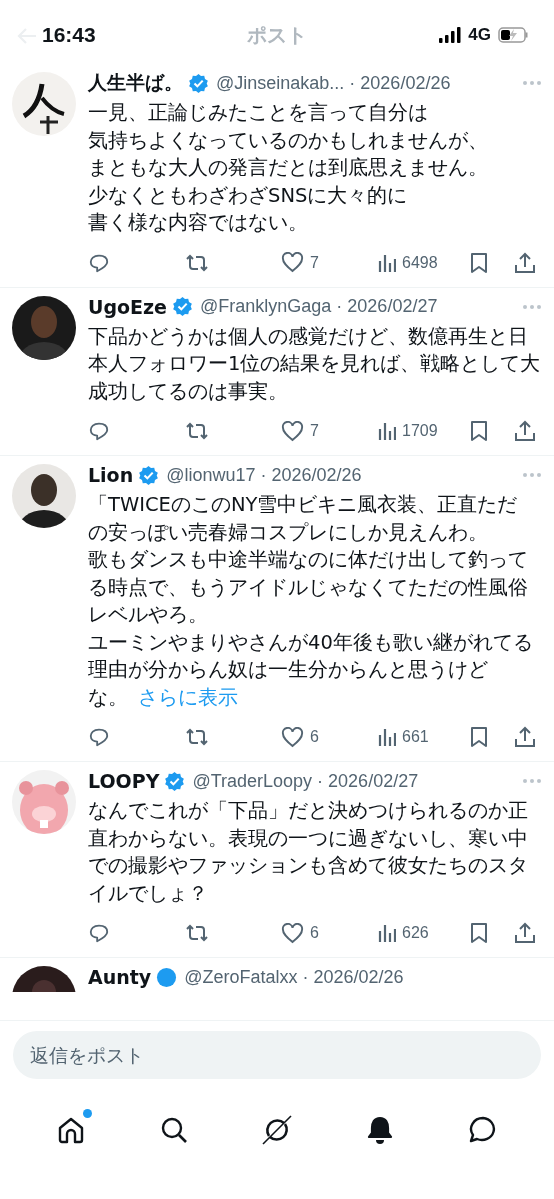 This screenshot has height=1199, width=554. What do you see at coordinates (277, 1055) in the screenshot?
I see `reply-field: 返信をポスト` at bounding box center [277, 1055].